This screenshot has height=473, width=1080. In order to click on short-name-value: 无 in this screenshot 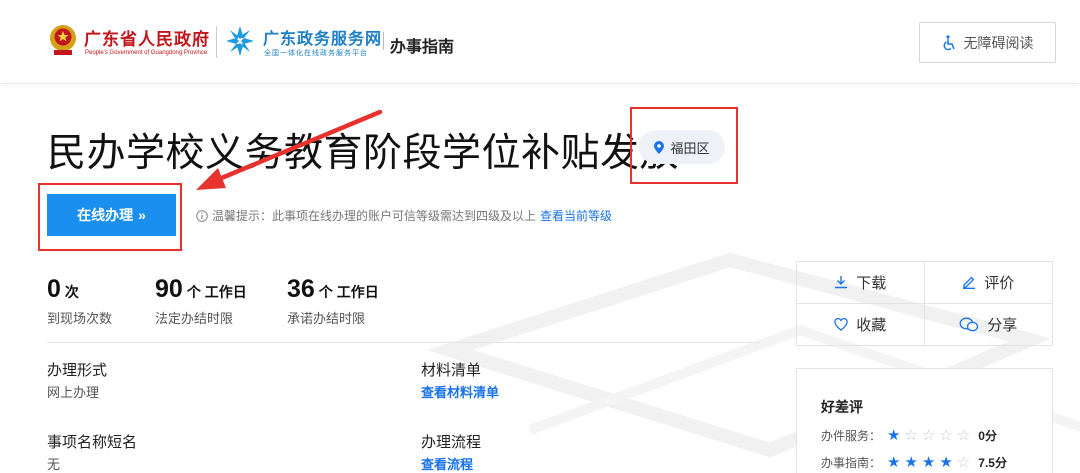, I will do `click(54, 464)`.